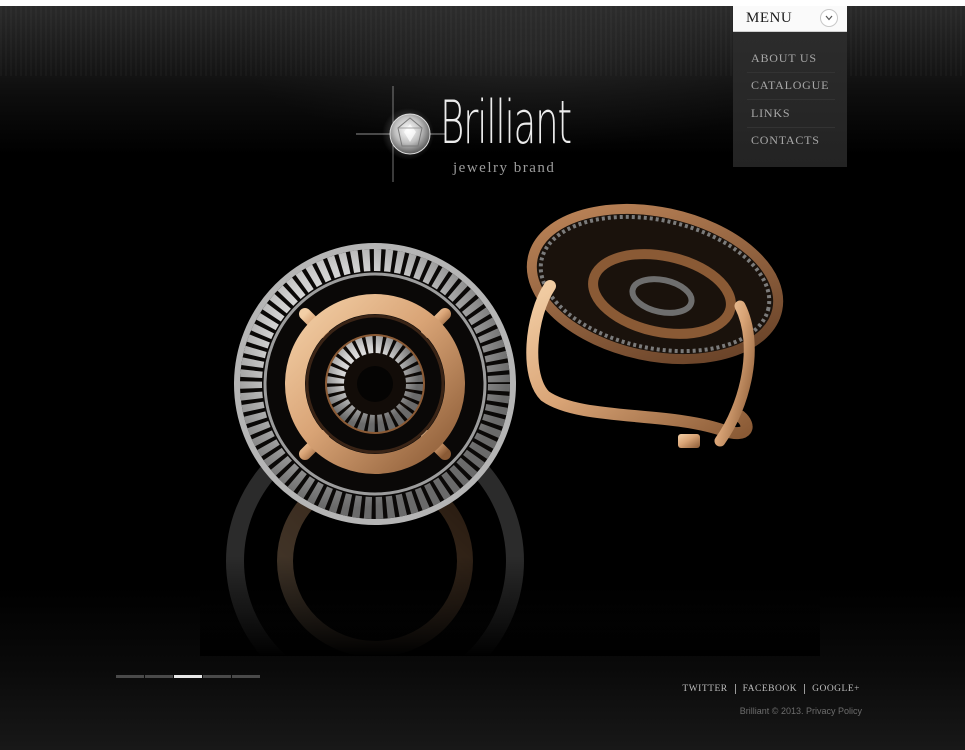 The image size is (965, 750). I want to click on brand-tagline: jewelry brand, so click(504, 168).